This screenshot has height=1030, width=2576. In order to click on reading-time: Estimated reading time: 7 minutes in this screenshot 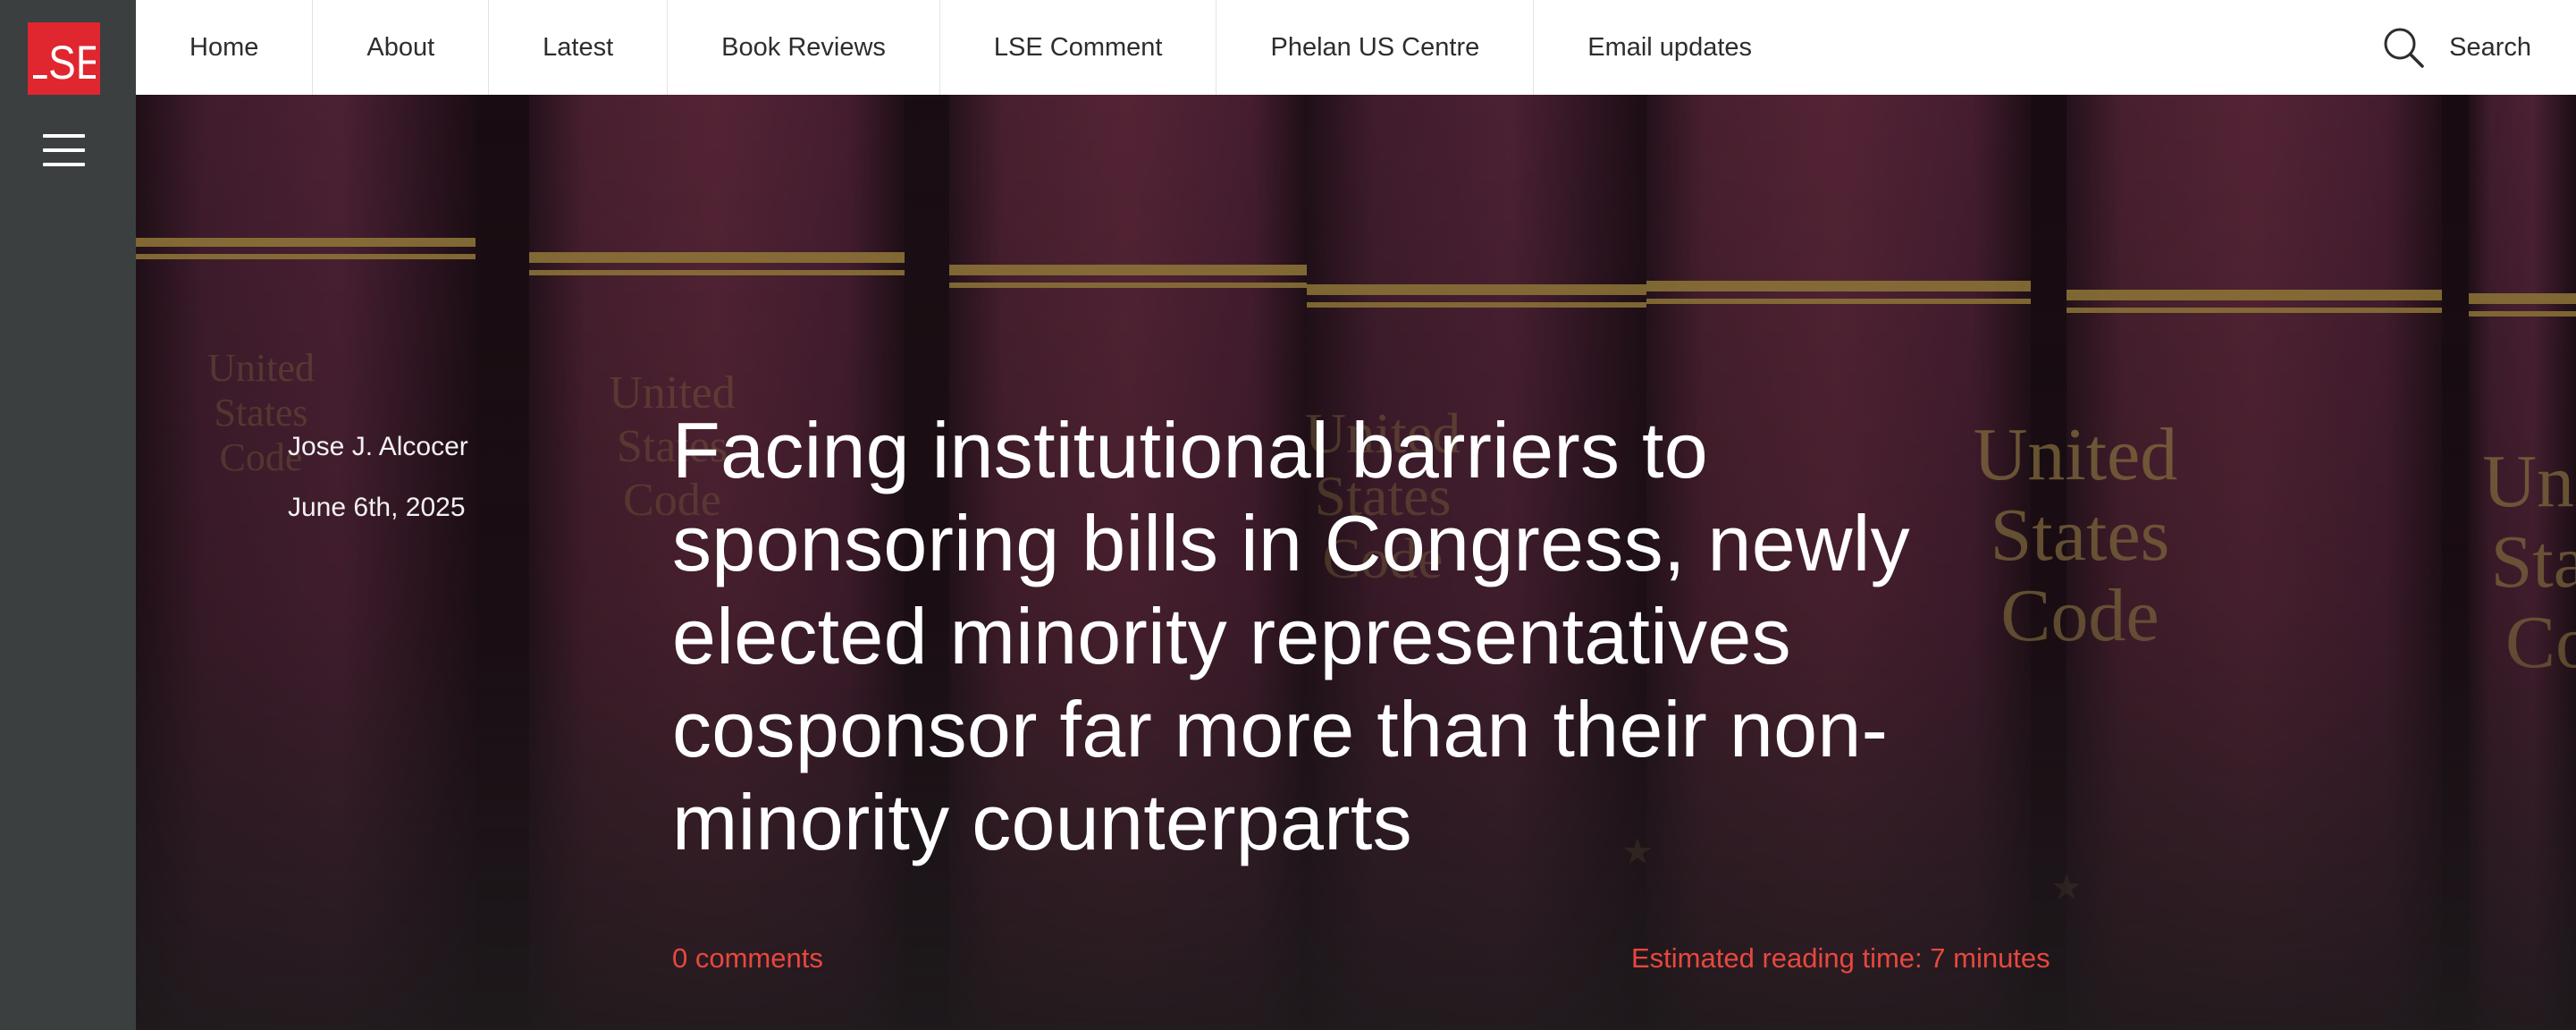, I will do `click(1841, 958)`.